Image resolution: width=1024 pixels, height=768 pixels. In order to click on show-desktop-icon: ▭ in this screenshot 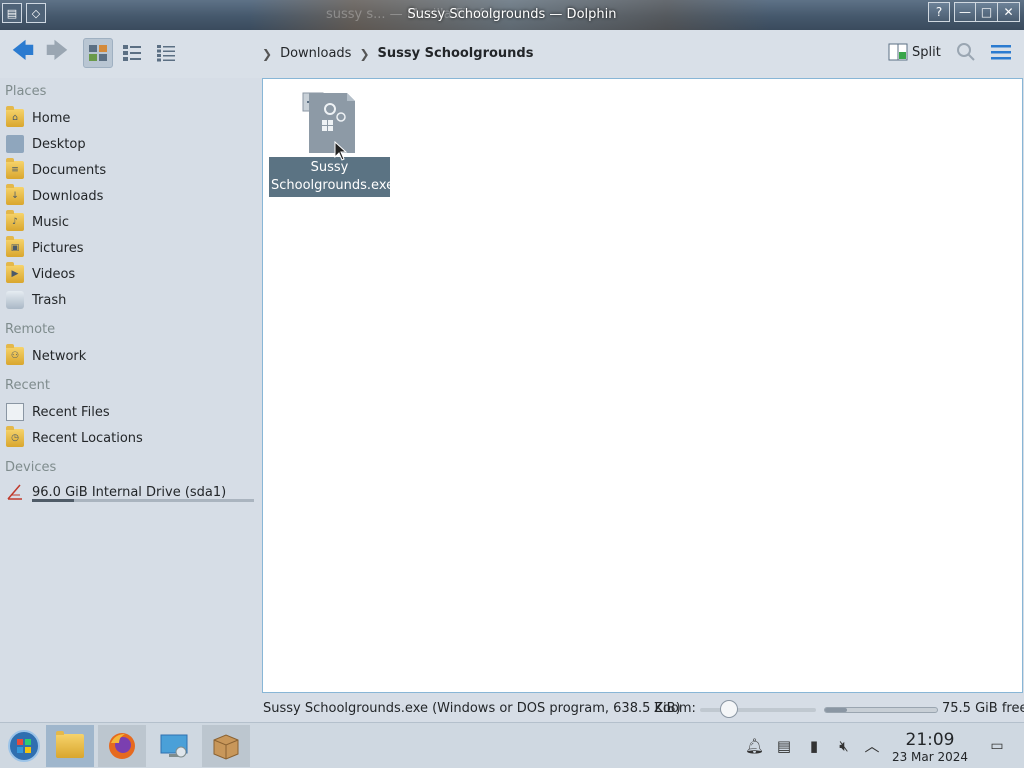, I will do `click(997, 746)`.